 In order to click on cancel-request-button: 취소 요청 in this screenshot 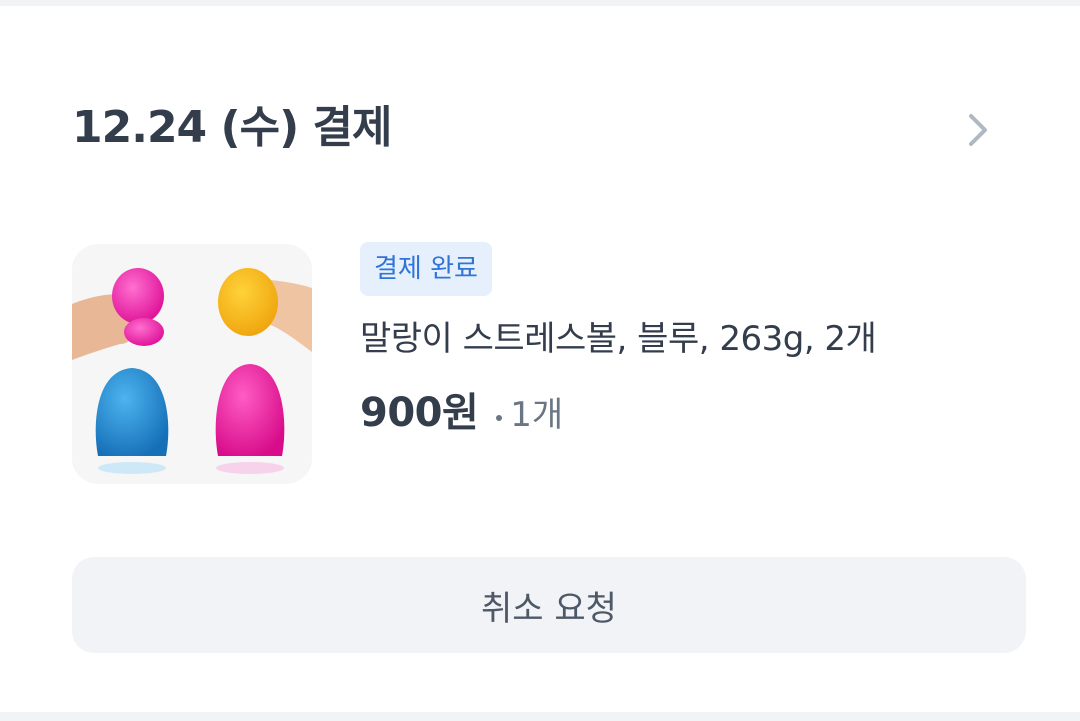, I will do `click(549, 605)`.